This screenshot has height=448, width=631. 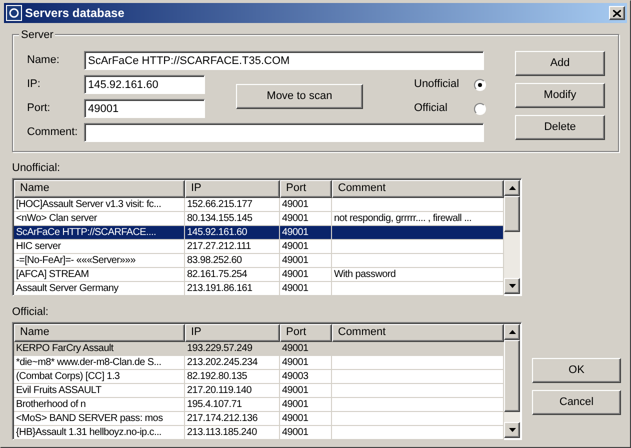 I want to click on close-icon, so click(x=617, y=13).